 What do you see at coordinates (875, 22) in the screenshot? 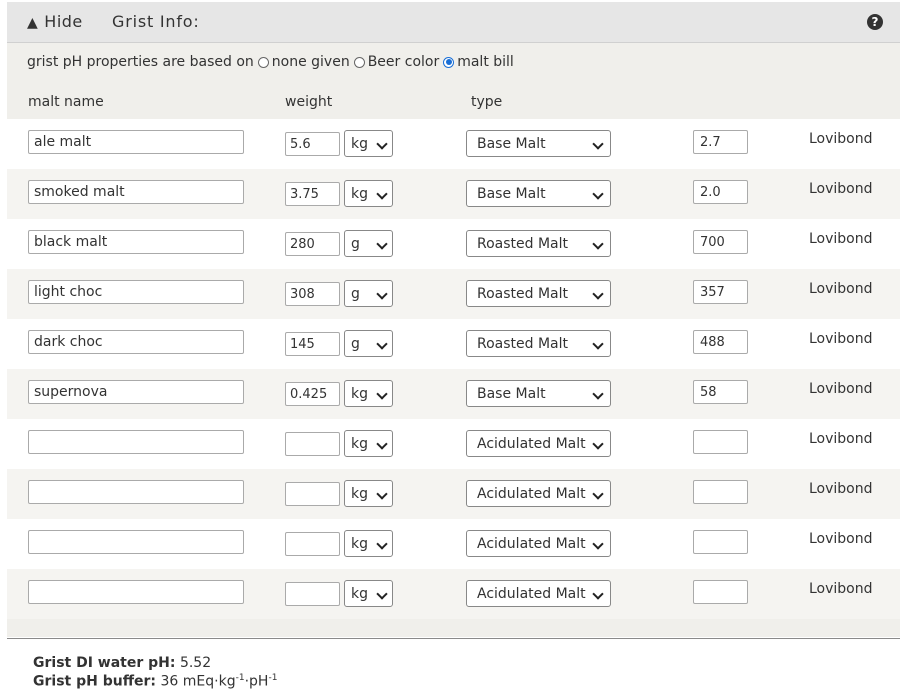
I see `help-icon: ?` at bounding box center [875, 22].